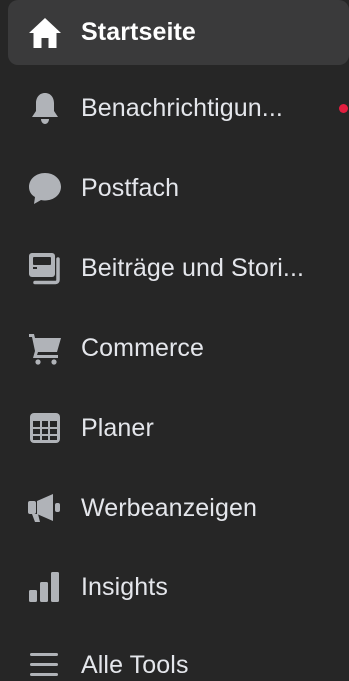 This screenshot has height=681, width=349. I want to click on nav-item-werbeanzeigen: Werbeanzeigen, so click(178, 508).